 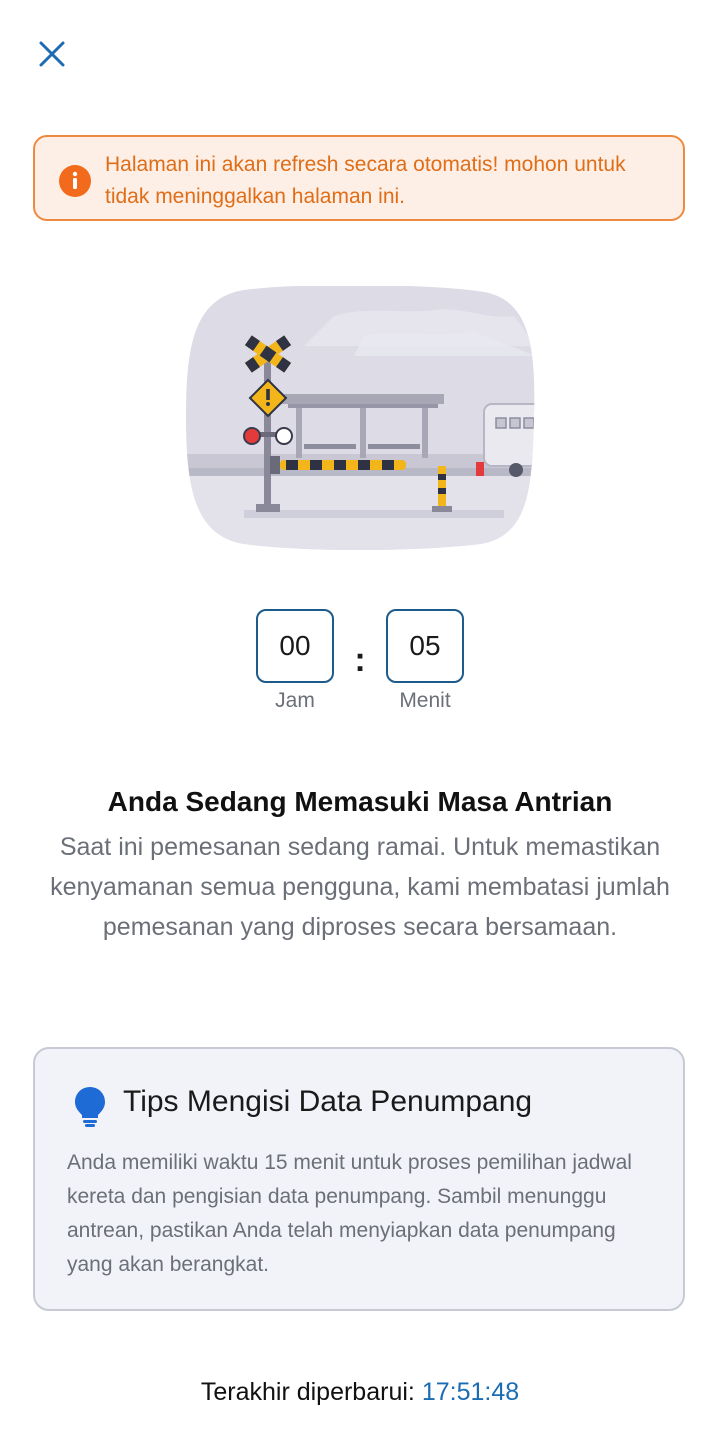 I want to click on queue-title: Anda Sedang Memasuki Masa Antrian, so click(x=360, y=801).